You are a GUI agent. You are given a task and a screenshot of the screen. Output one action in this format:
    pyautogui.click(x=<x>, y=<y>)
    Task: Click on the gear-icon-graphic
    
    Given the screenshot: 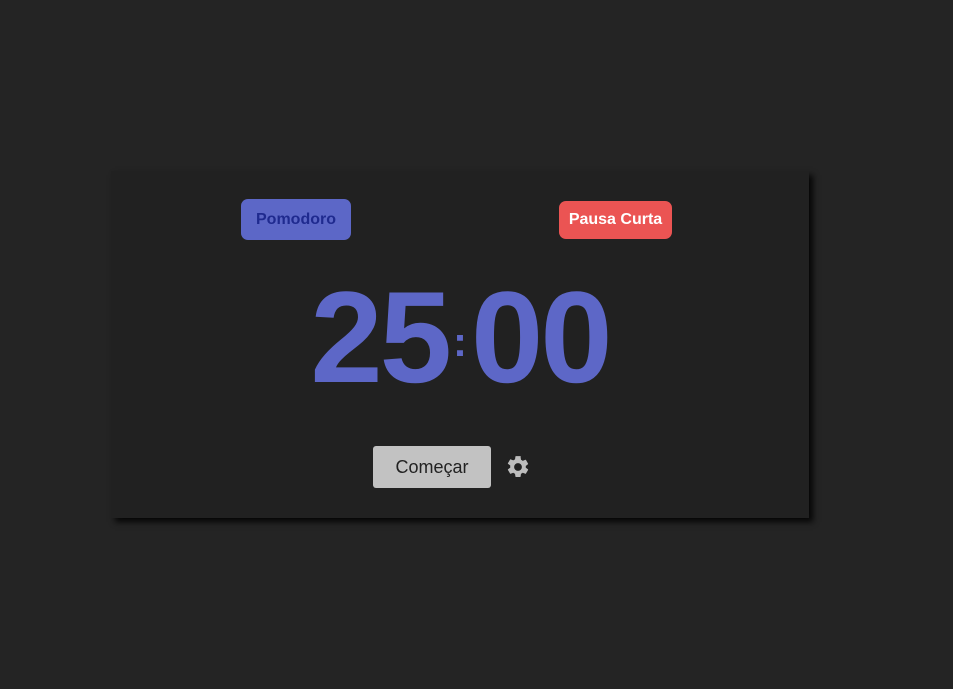 What is the action you would take?
    pyautogui.click(x=518, y=466)
    